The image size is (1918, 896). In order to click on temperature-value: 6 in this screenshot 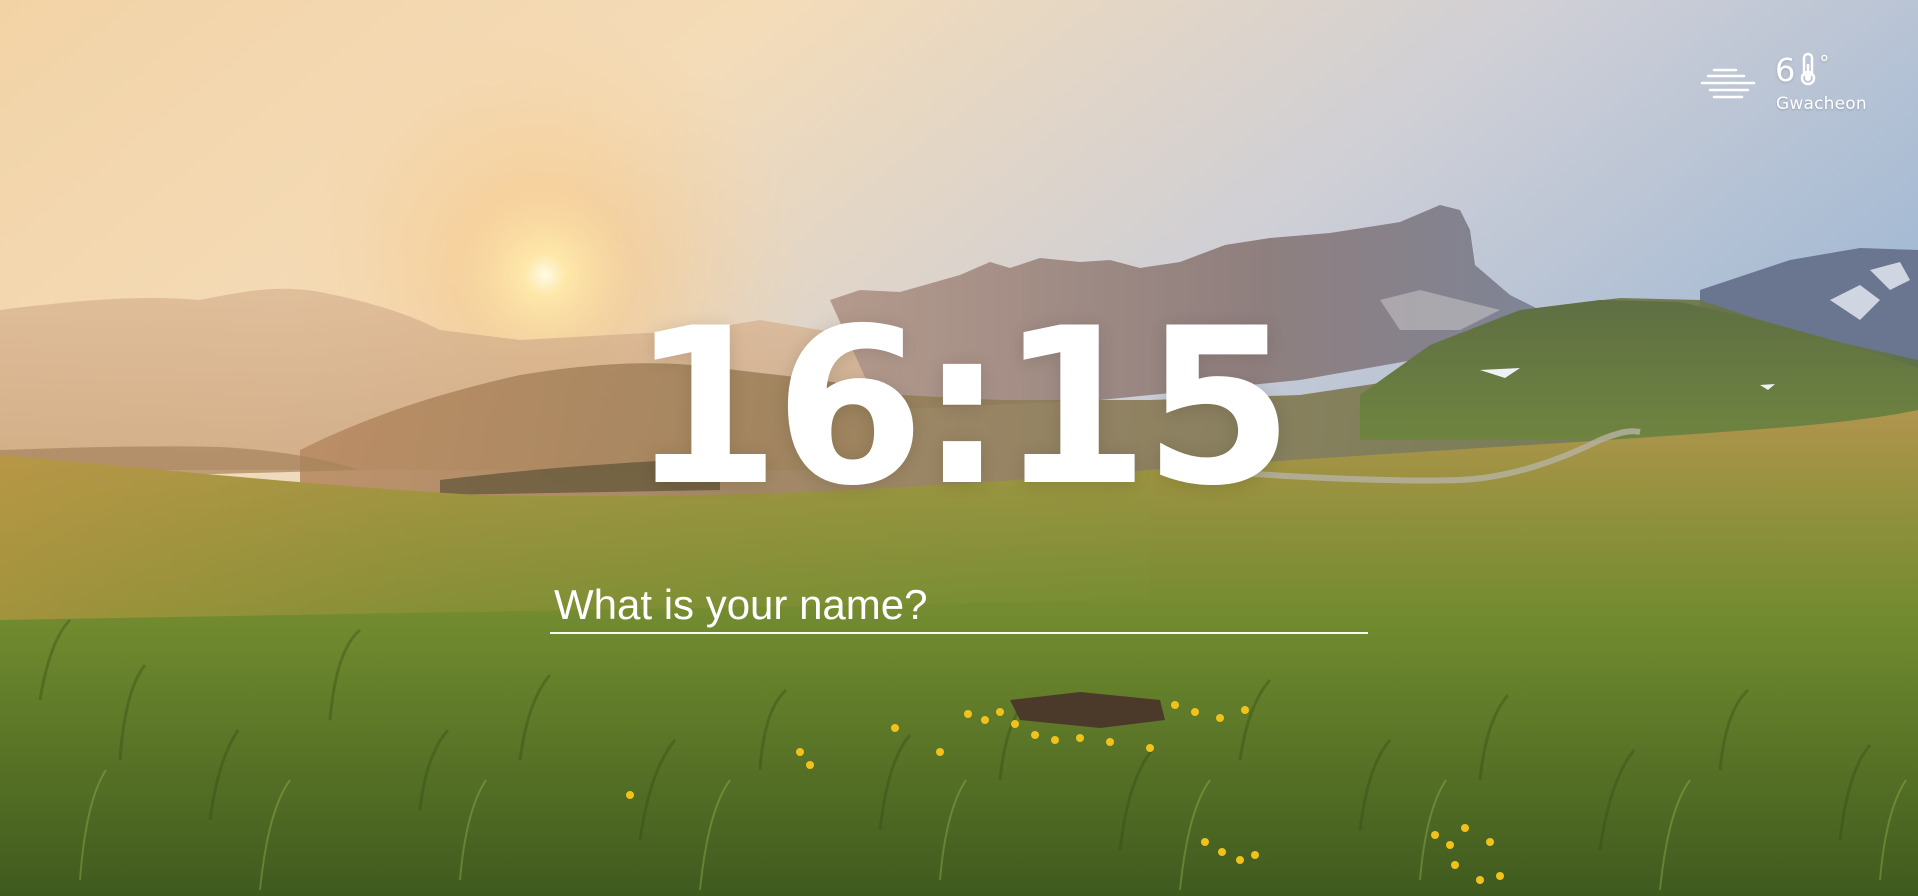, I will do `click(1785, 70)`.